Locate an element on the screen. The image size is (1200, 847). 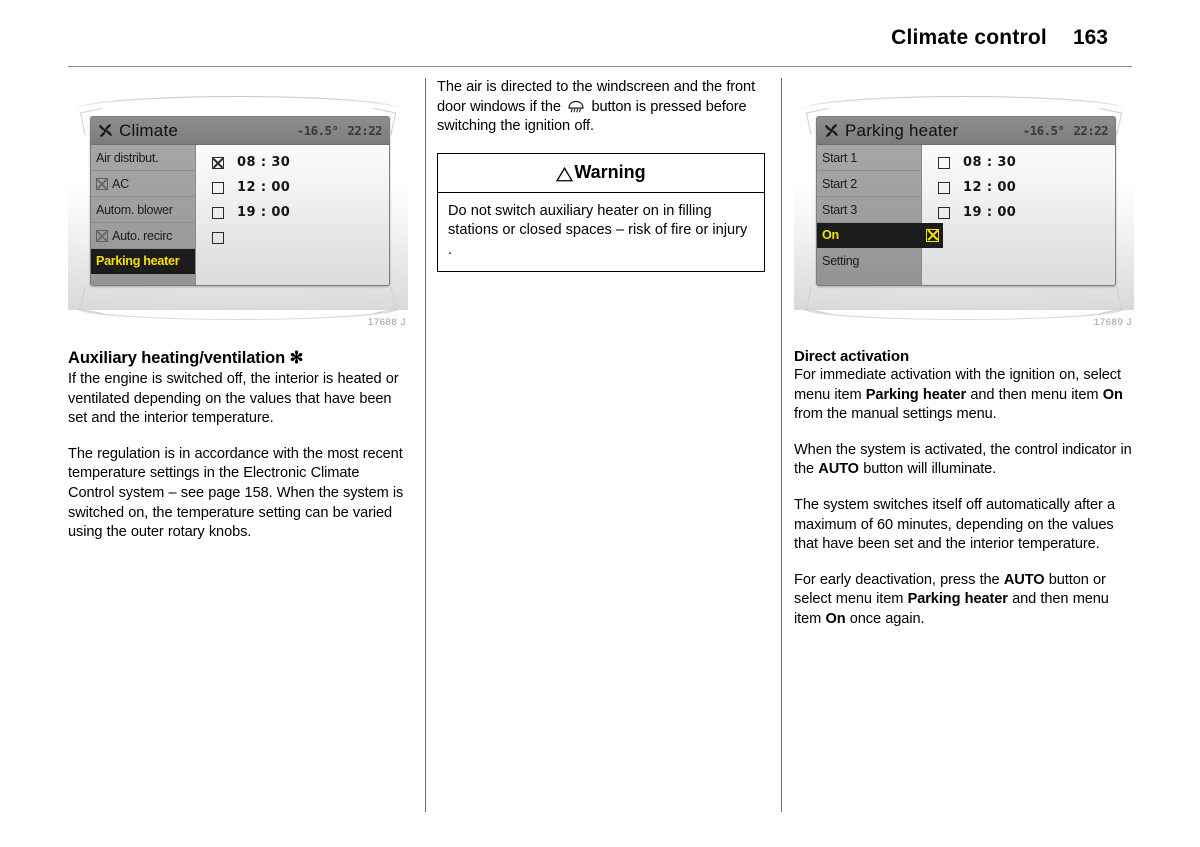
menu-item-label: Autom. blower is located at coordinates (134, 209).